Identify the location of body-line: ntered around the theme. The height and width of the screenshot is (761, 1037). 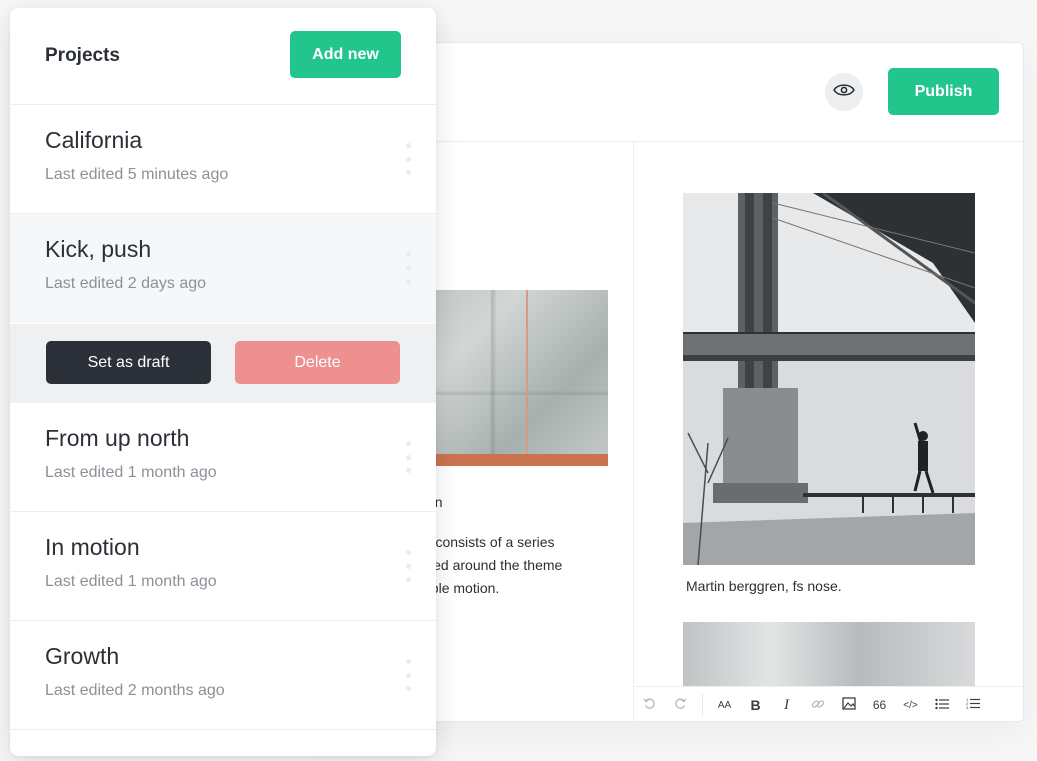
(486, 565).